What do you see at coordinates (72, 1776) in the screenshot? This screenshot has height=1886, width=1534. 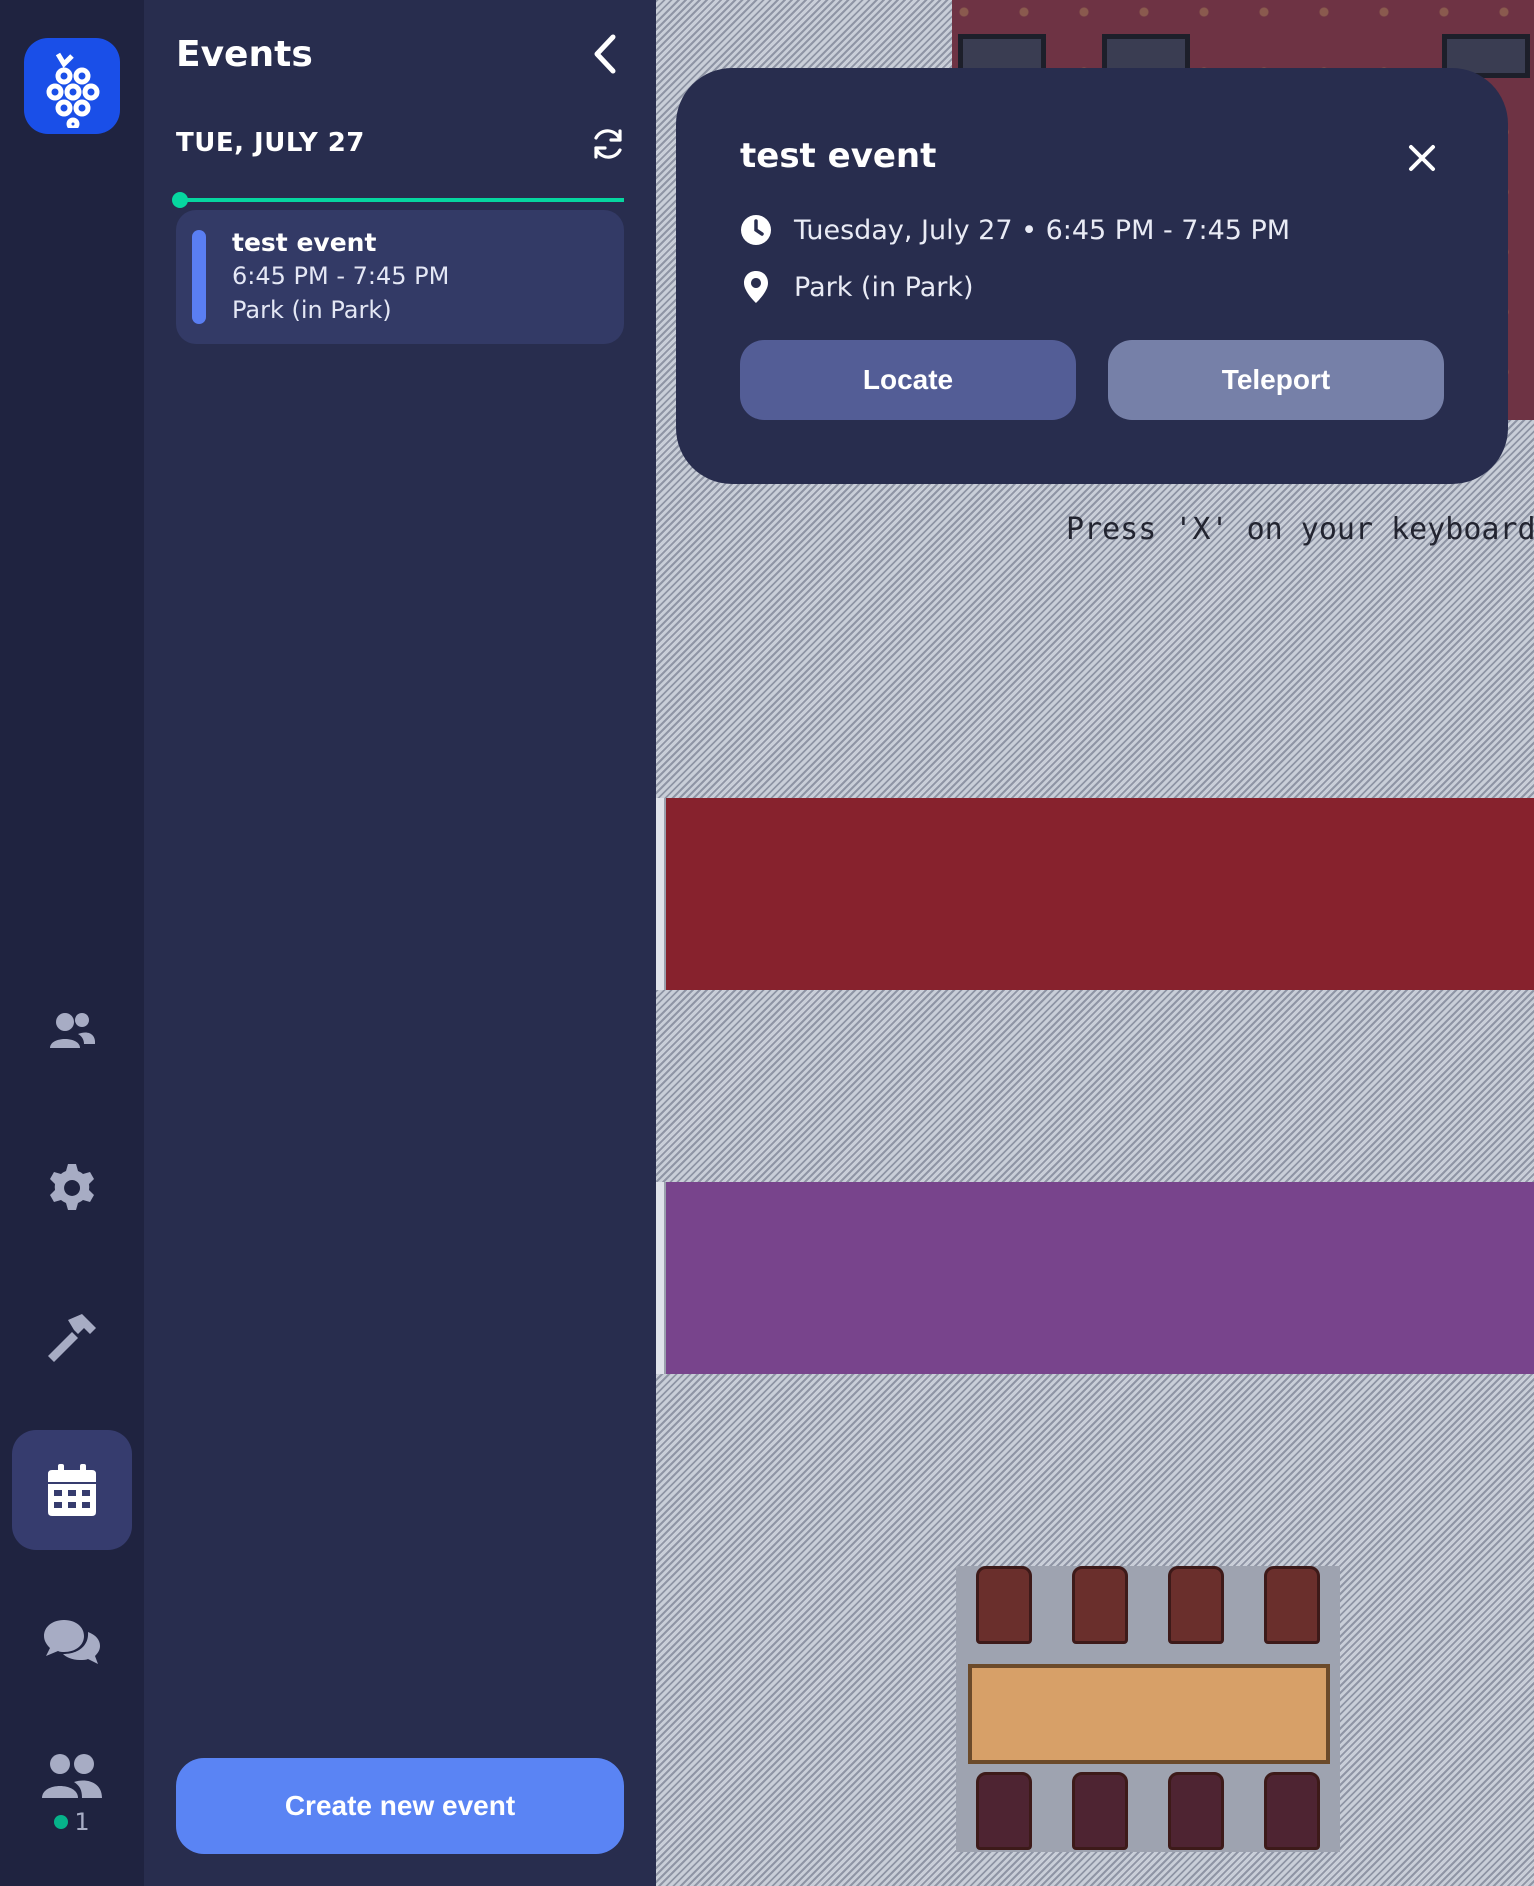 I see `people-icon` at bounding box center [72, 1776].